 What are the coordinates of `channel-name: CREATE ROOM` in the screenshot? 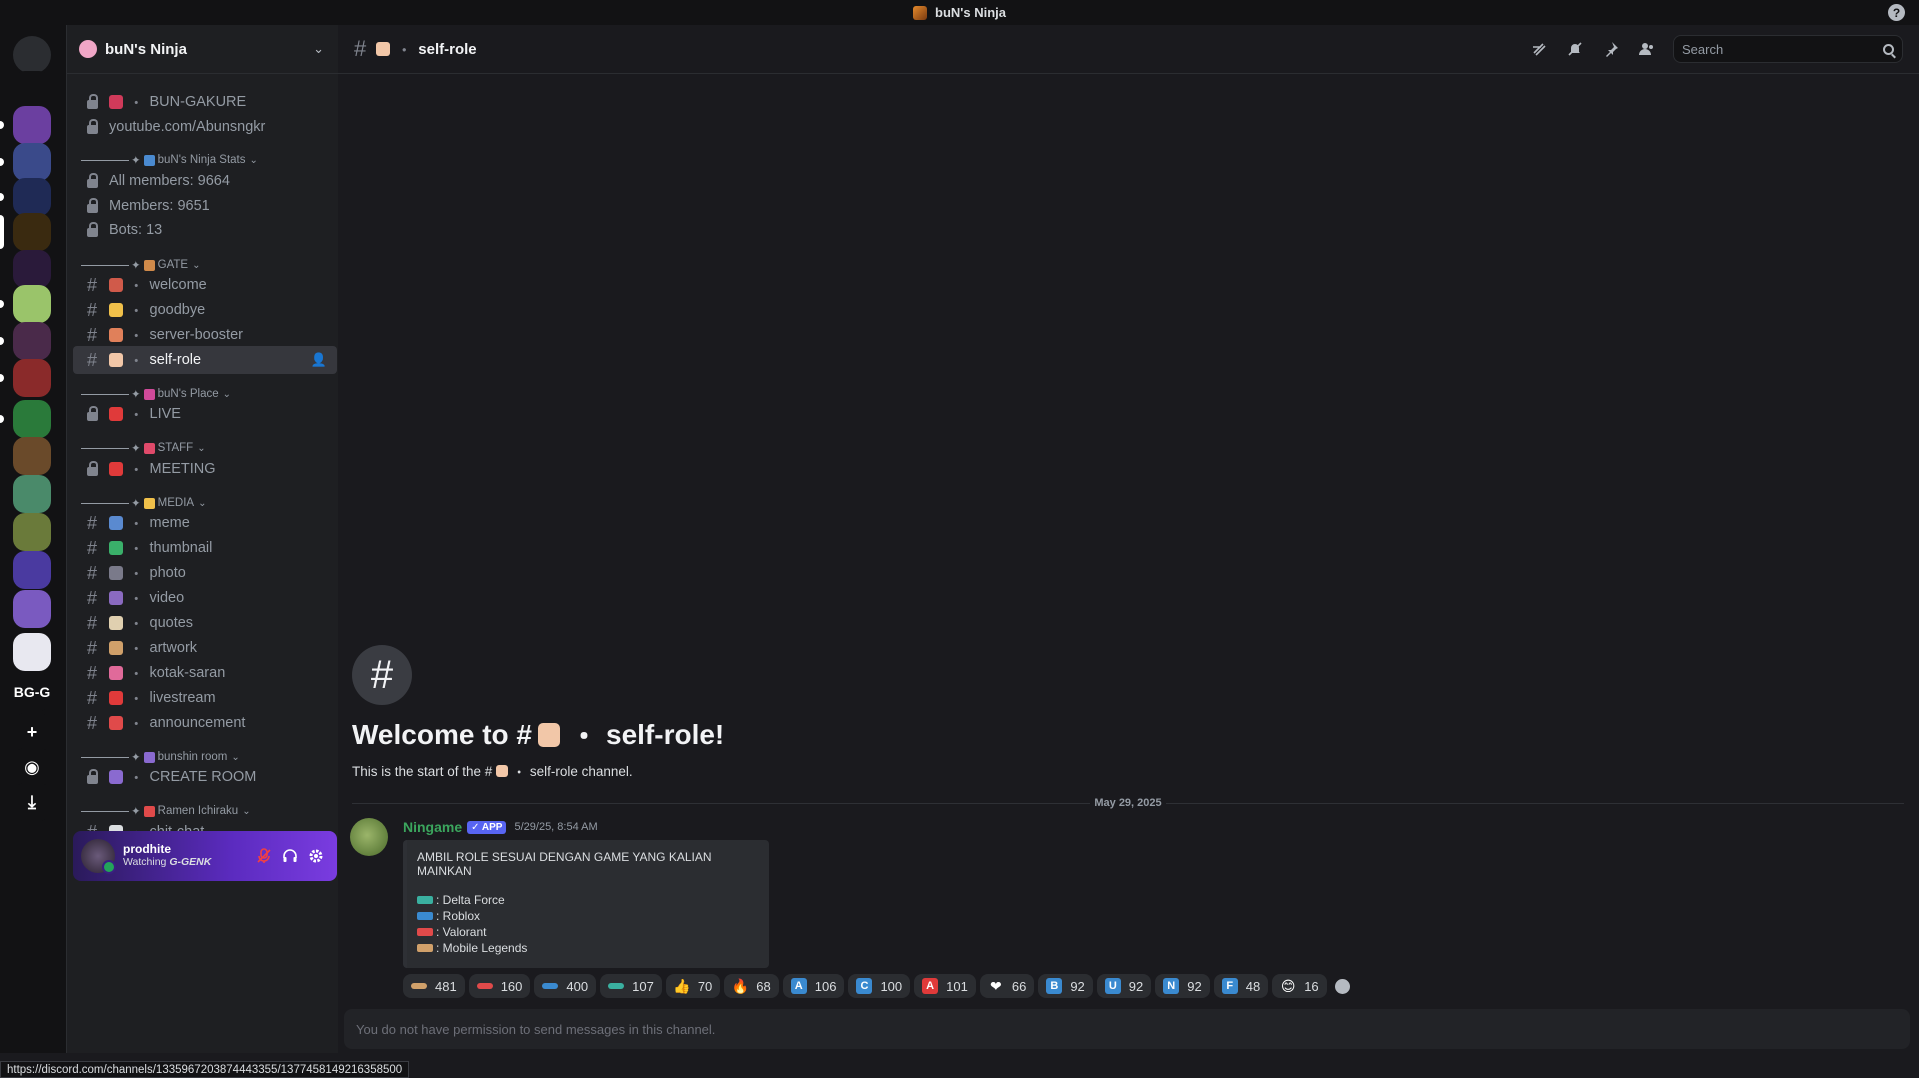 It's located at (203, 777).